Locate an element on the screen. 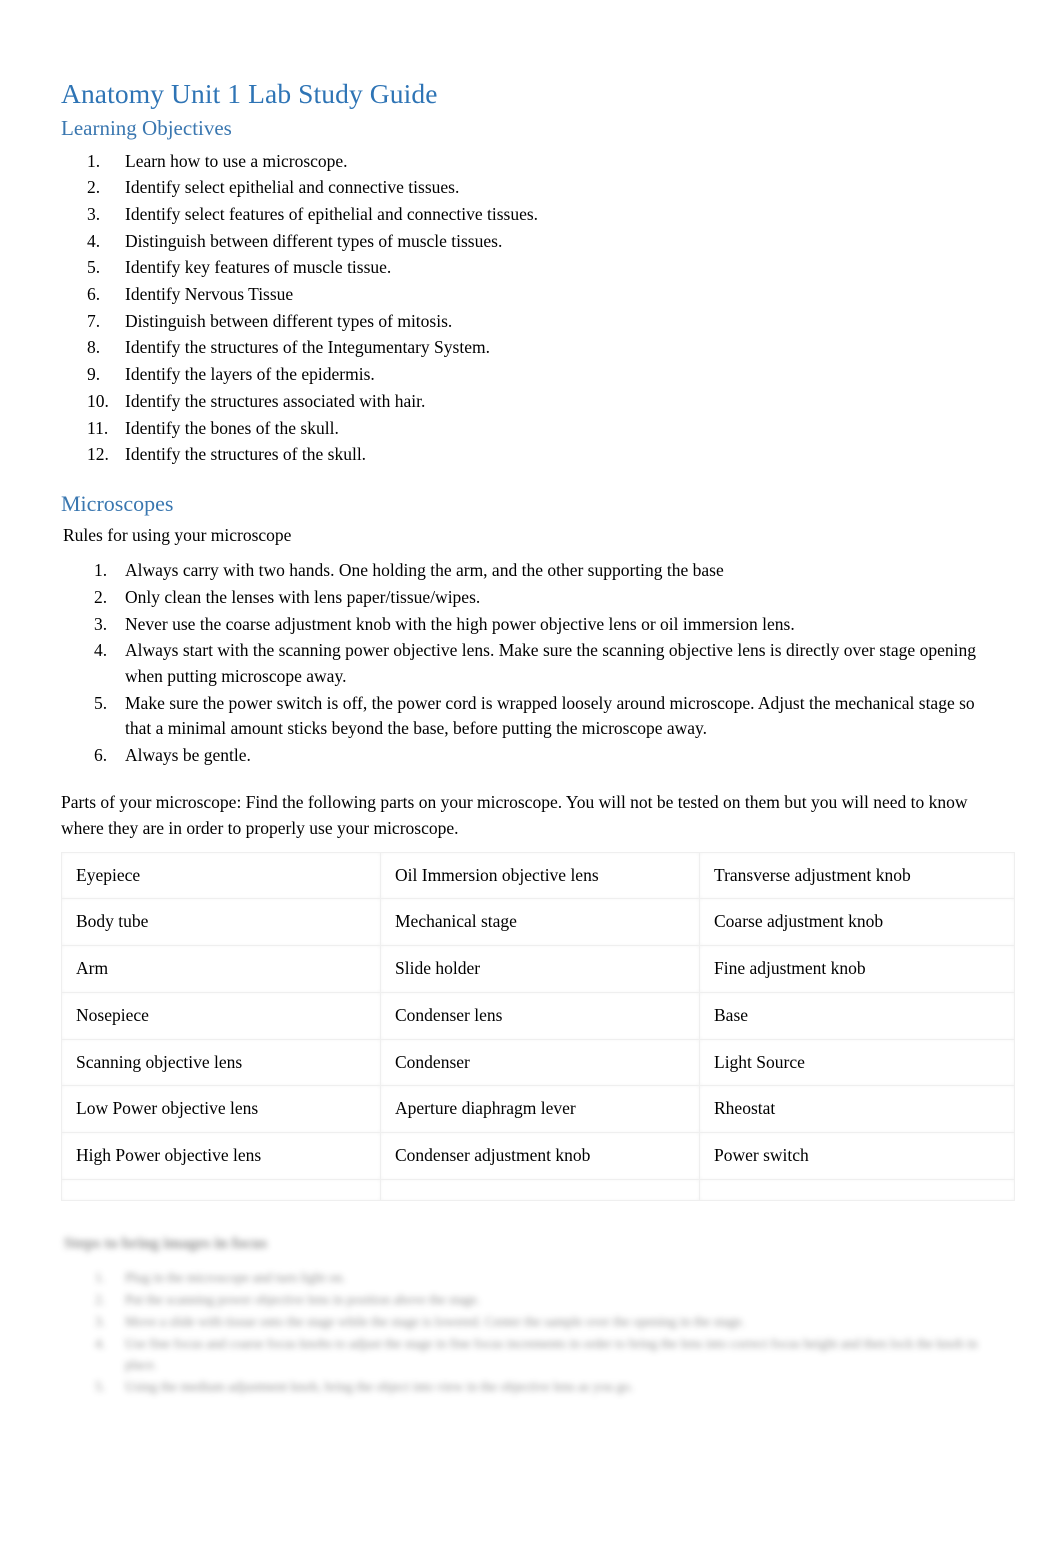  section-heading-learning-objectives: Learning Objectives is located at coordinates (146, 128).